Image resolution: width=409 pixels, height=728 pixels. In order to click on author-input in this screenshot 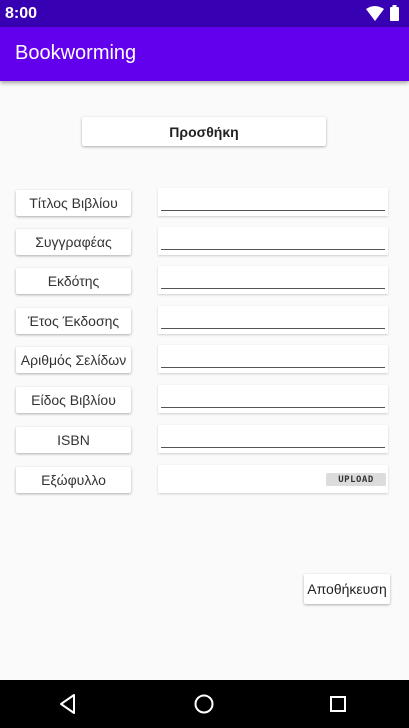, I will do `click(273, 239)`.